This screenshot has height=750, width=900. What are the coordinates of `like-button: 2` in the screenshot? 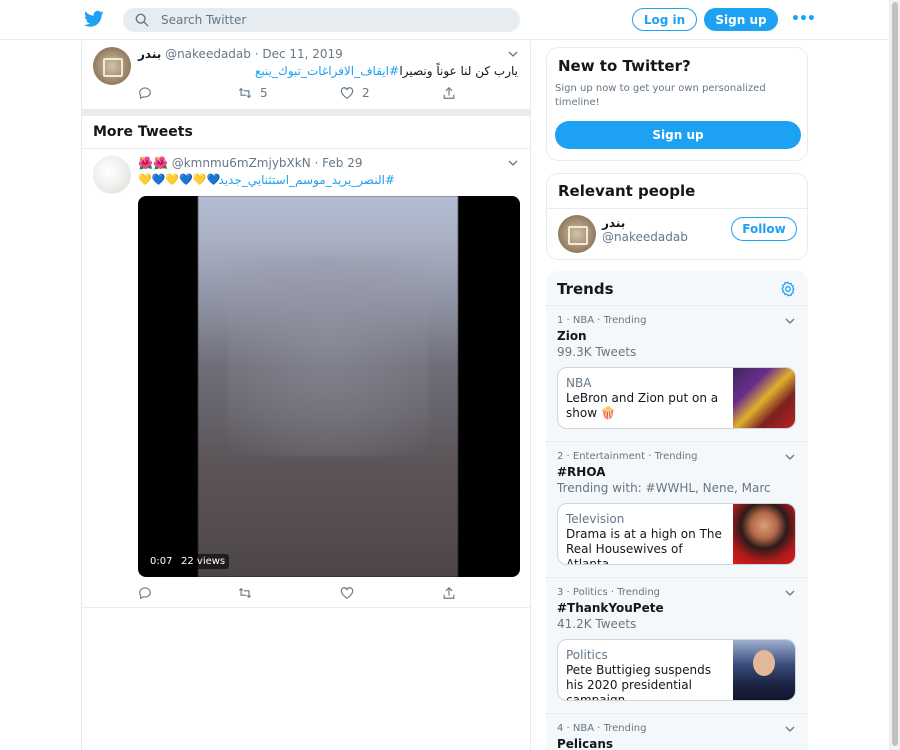 It's located at (355, 93).